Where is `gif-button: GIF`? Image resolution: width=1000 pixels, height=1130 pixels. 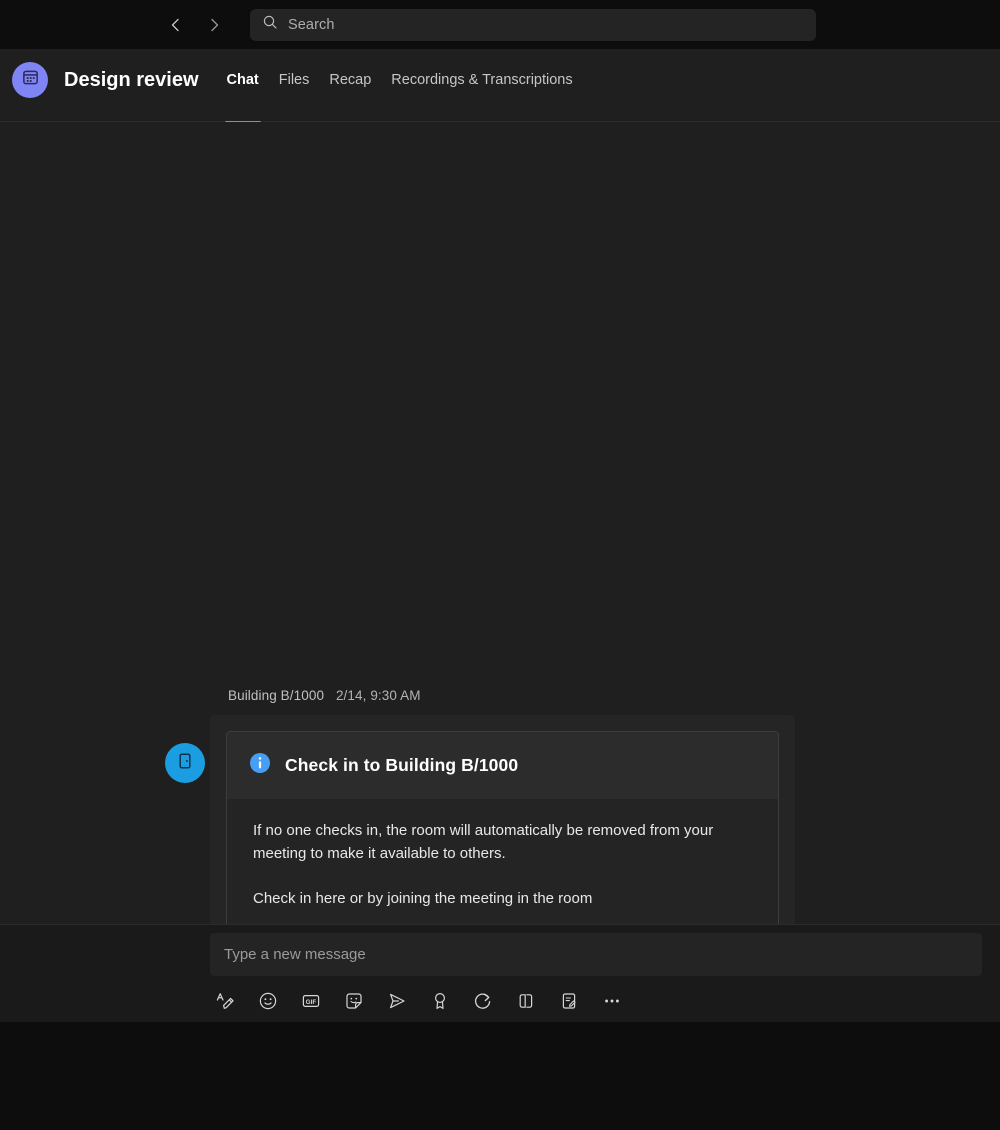 gif-button: GIF is located at coordinates (311, 1001).